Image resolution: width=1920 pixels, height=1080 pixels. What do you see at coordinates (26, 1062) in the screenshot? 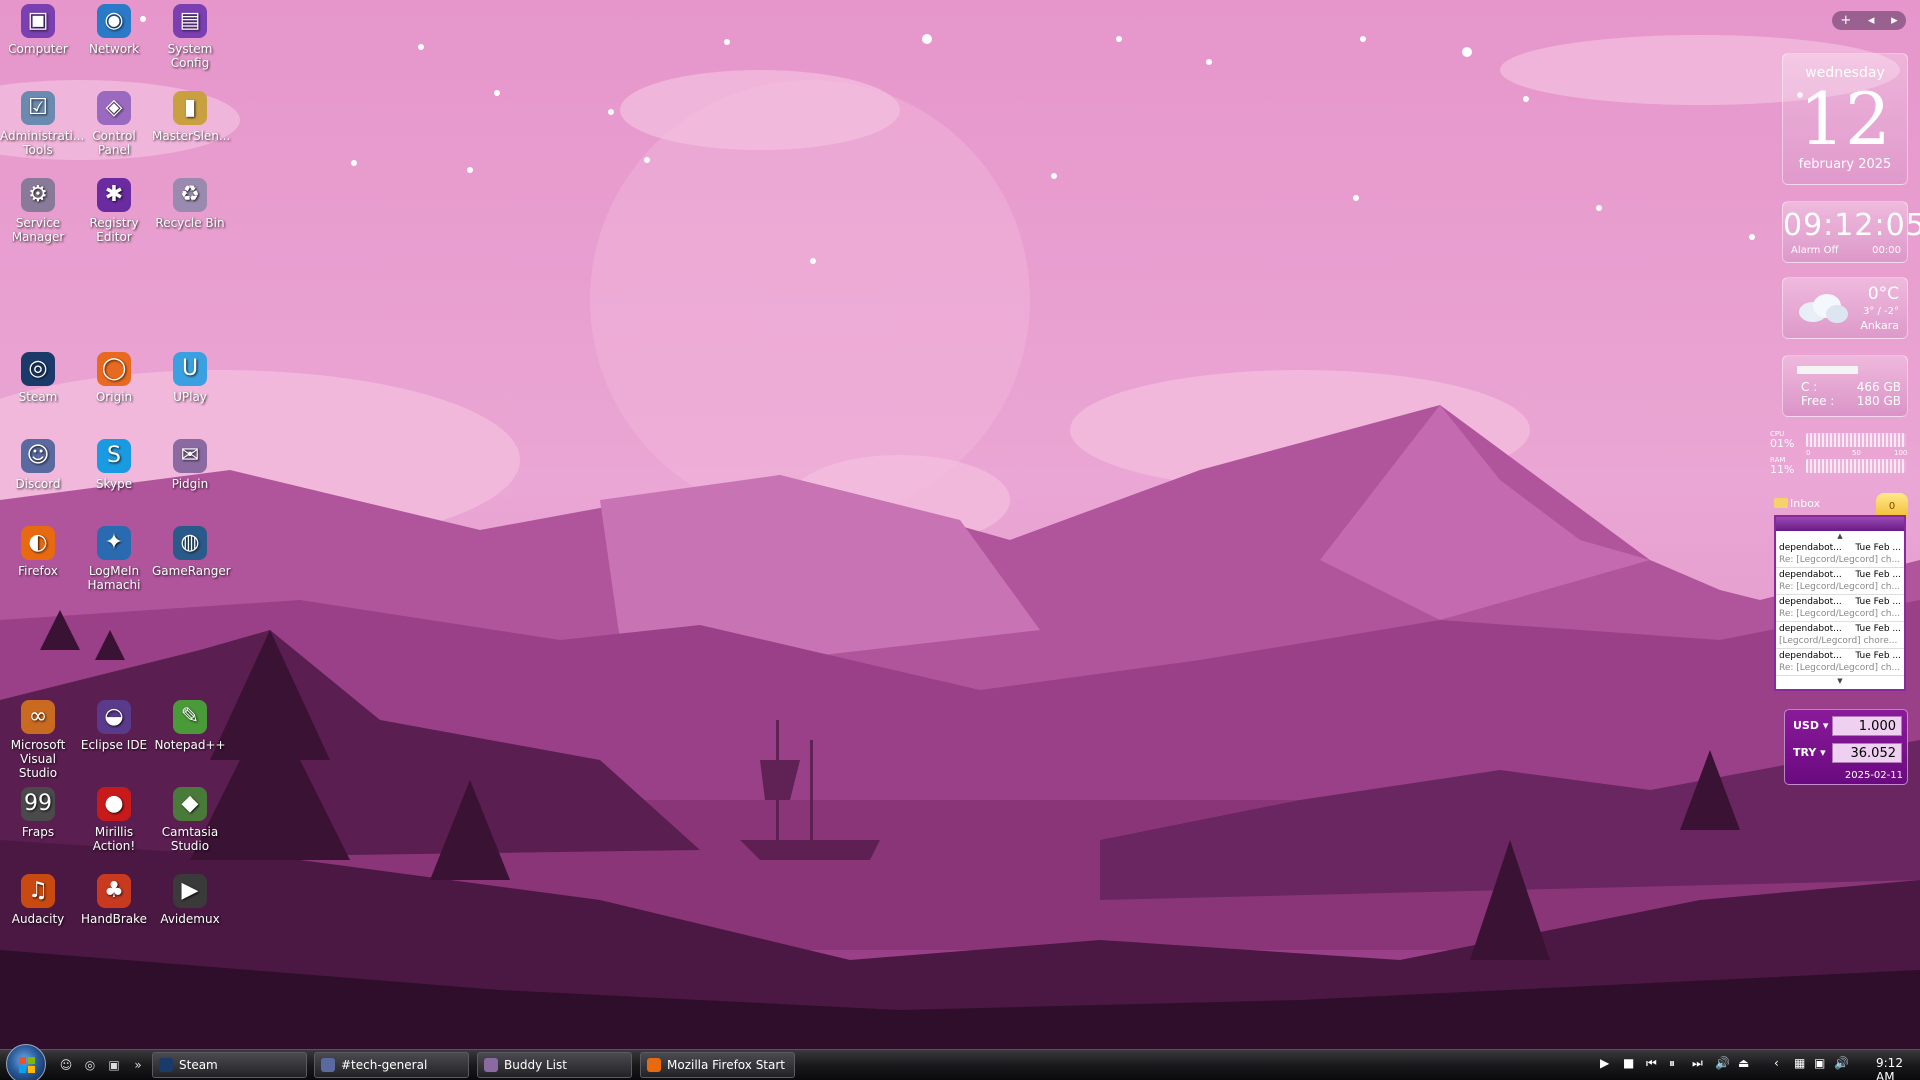
I see `start-button` at bounding box center [26, 1062].